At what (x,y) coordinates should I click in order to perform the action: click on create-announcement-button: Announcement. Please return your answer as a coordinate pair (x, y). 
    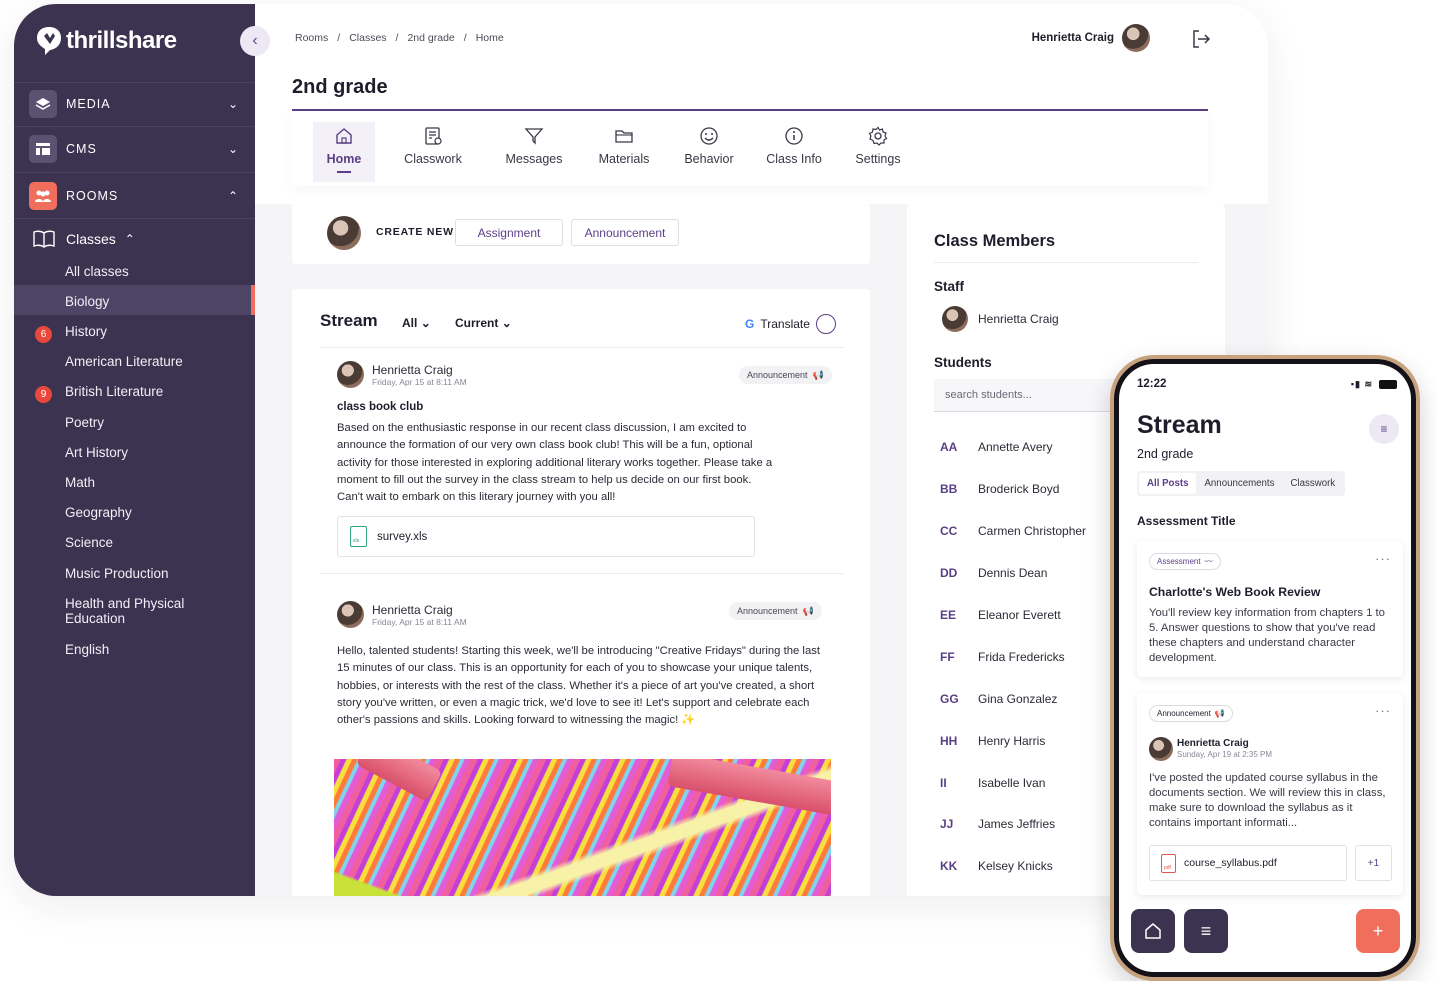
    Looking at the image, I should click on (625, 232).